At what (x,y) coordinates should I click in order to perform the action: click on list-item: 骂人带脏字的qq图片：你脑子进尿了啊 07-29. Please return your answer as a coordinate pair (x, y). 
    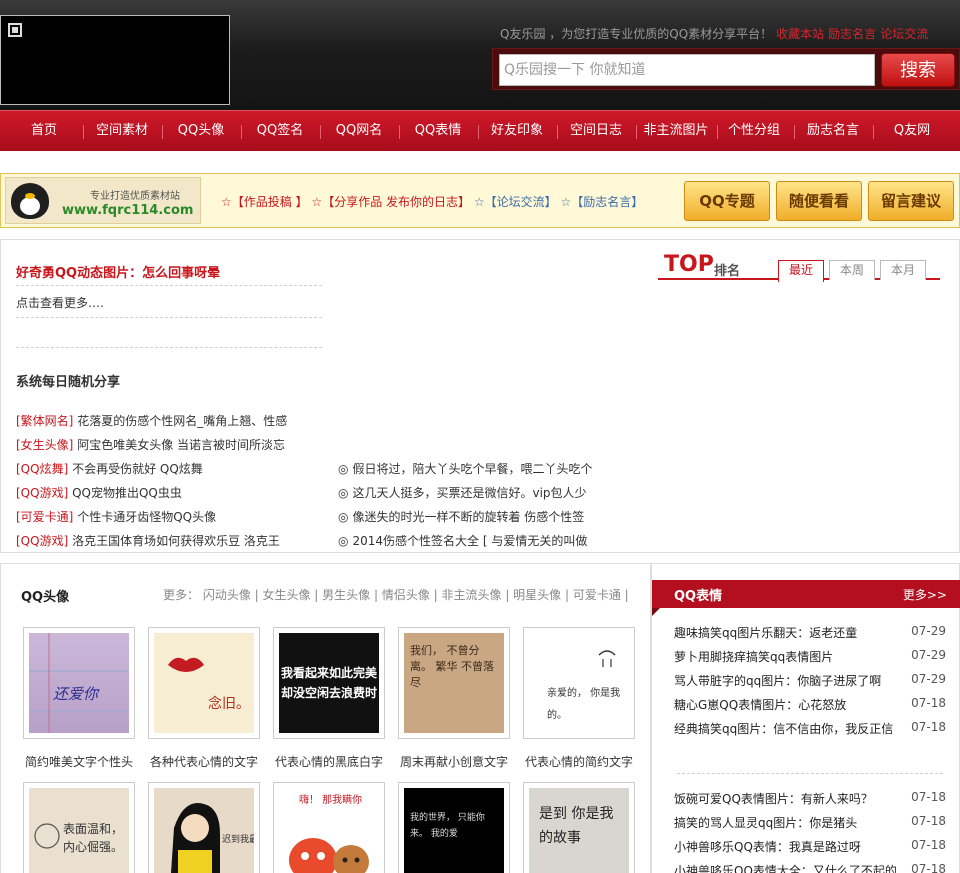
    Looking at the image, I should click on (810, 682).